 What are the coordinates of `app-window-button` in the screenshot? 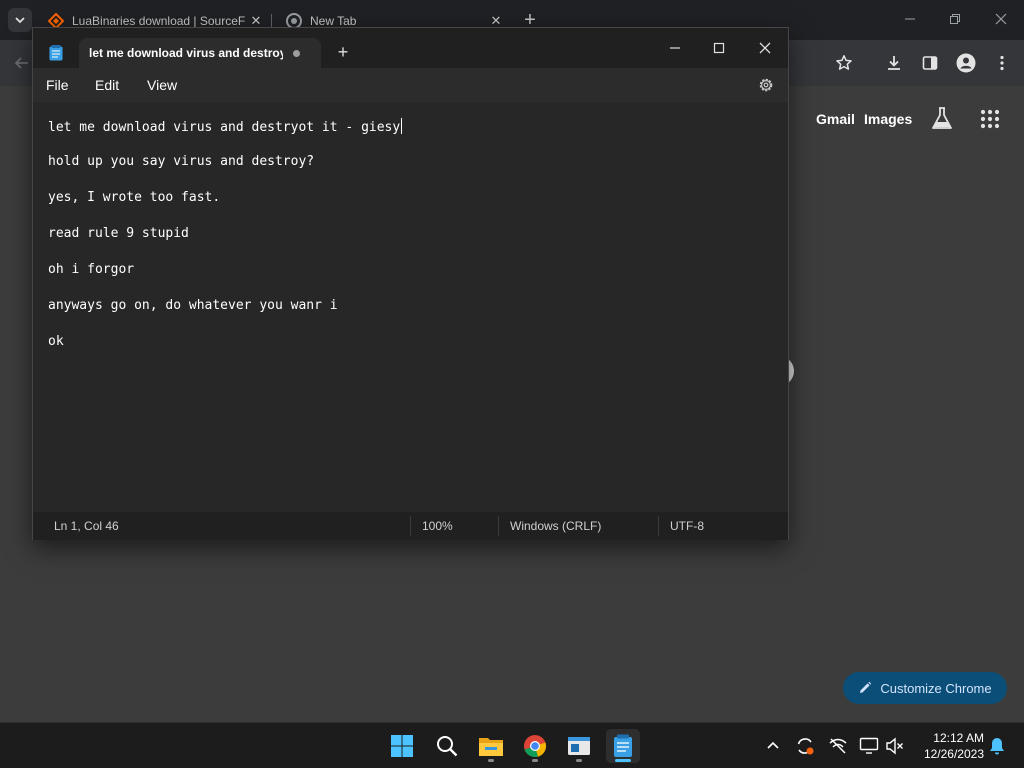 It's located at (579, 746).